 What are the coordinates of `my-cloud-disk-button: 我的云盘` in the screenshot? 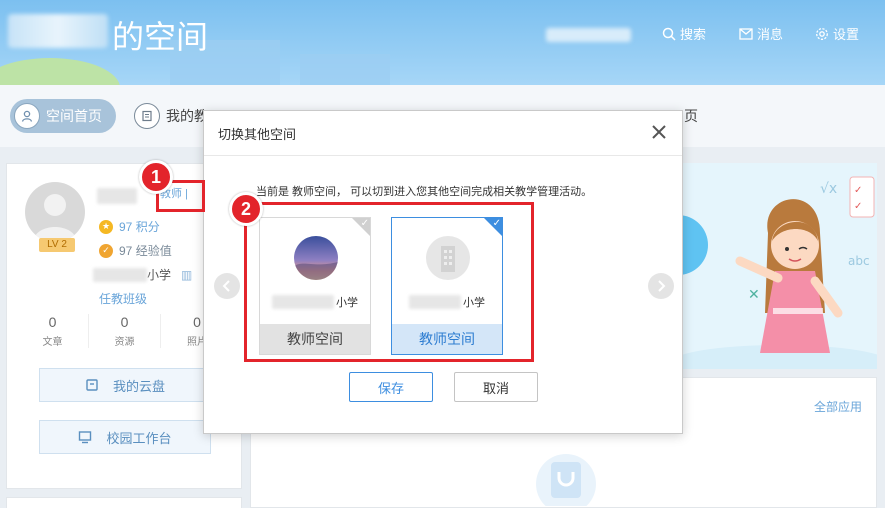 It's located at (125, 385).